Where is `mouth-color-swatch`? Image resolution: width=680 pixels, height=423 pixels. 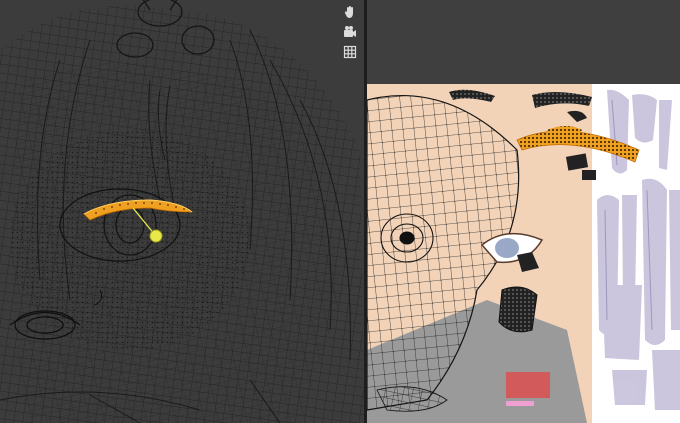
mouth-color-swatch is located at coordinates (528, 385).